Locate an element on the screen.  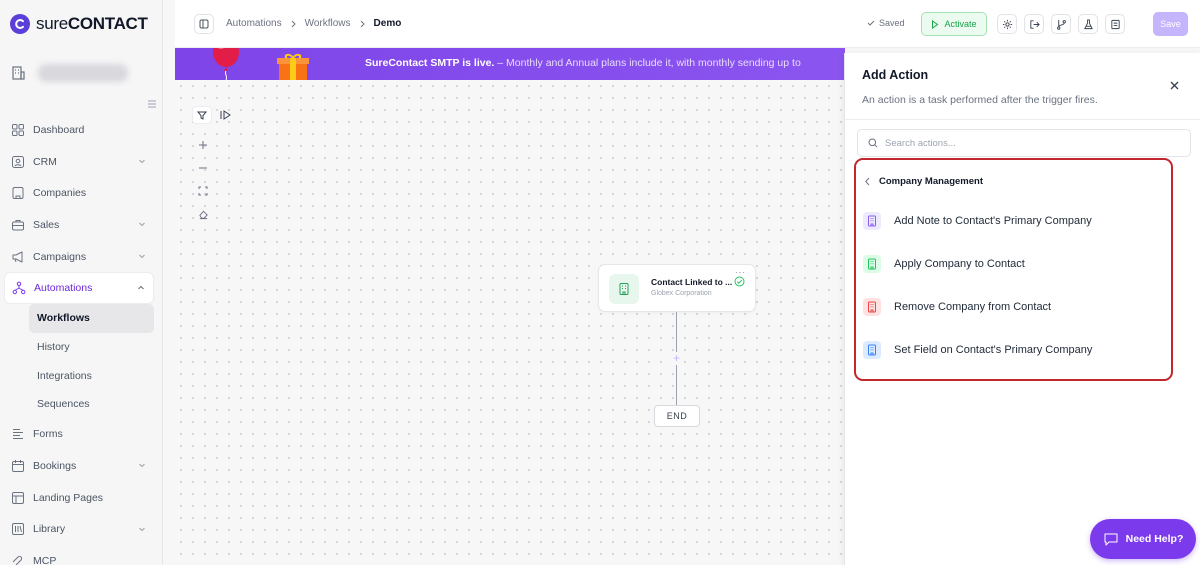
sidebar-item-dashboard: Dashboard is located at coordinates (79, 130).